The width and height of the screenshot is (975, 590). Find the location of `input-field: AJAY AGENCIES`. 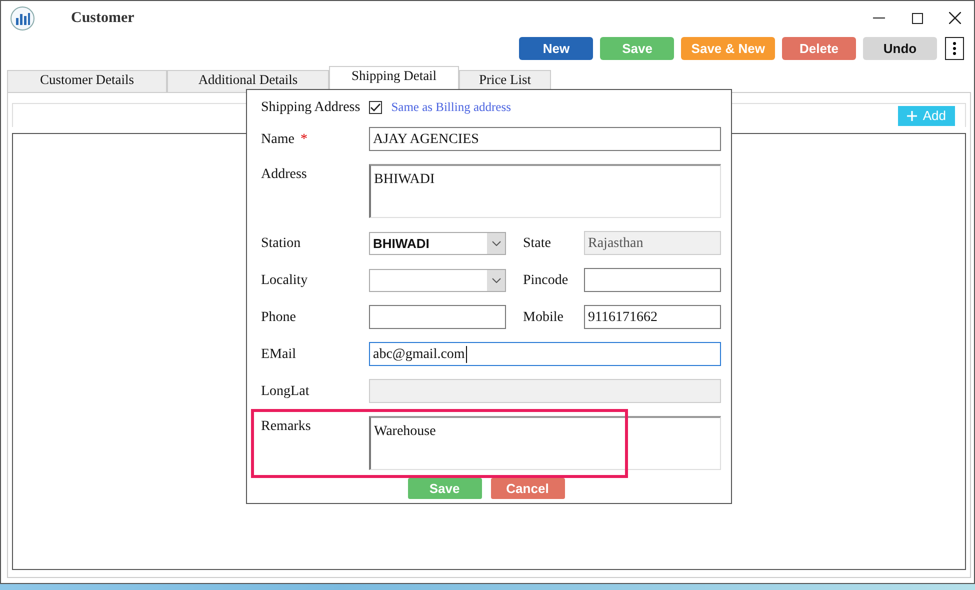

input-field: AJAY AGENCIES is located at coordinates (545, 139).